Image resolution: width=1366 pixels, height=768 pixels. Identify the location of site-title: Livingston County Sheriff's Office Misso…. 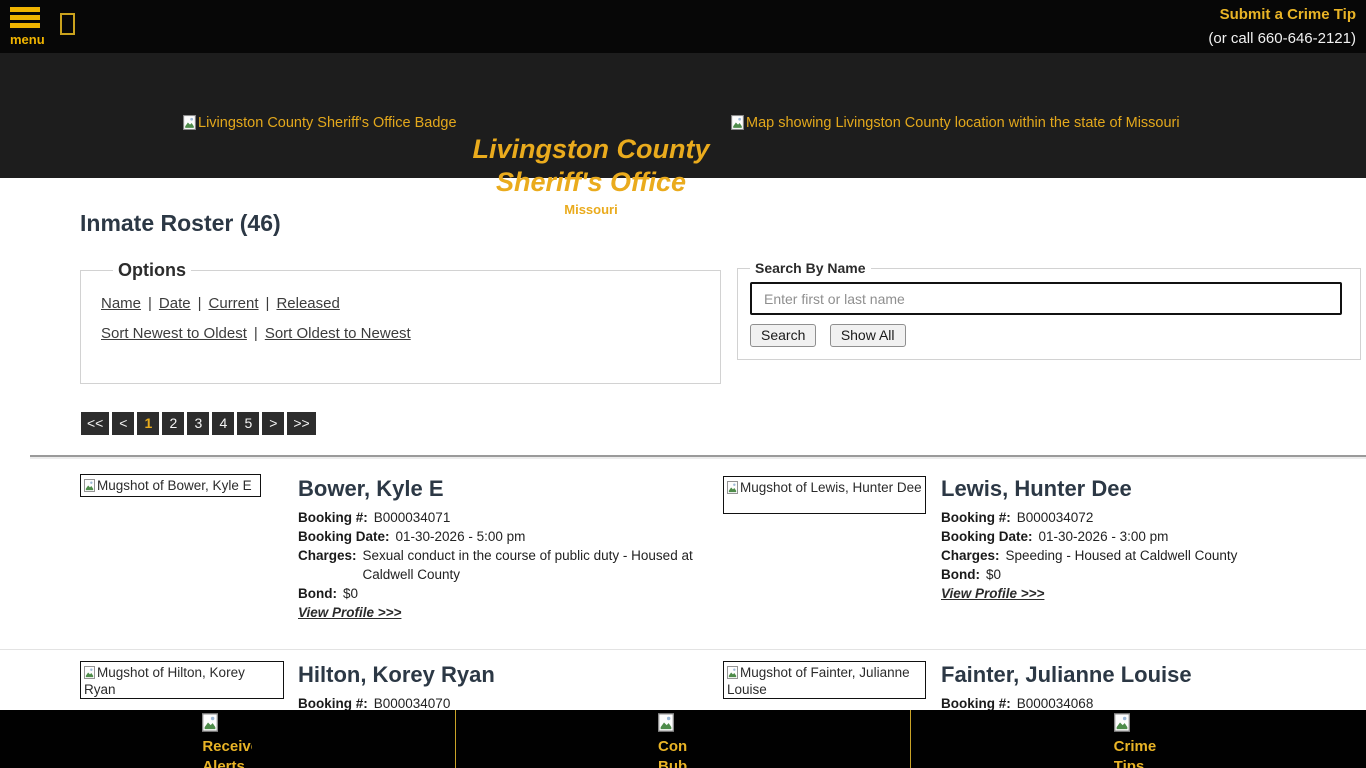
(591, 175).